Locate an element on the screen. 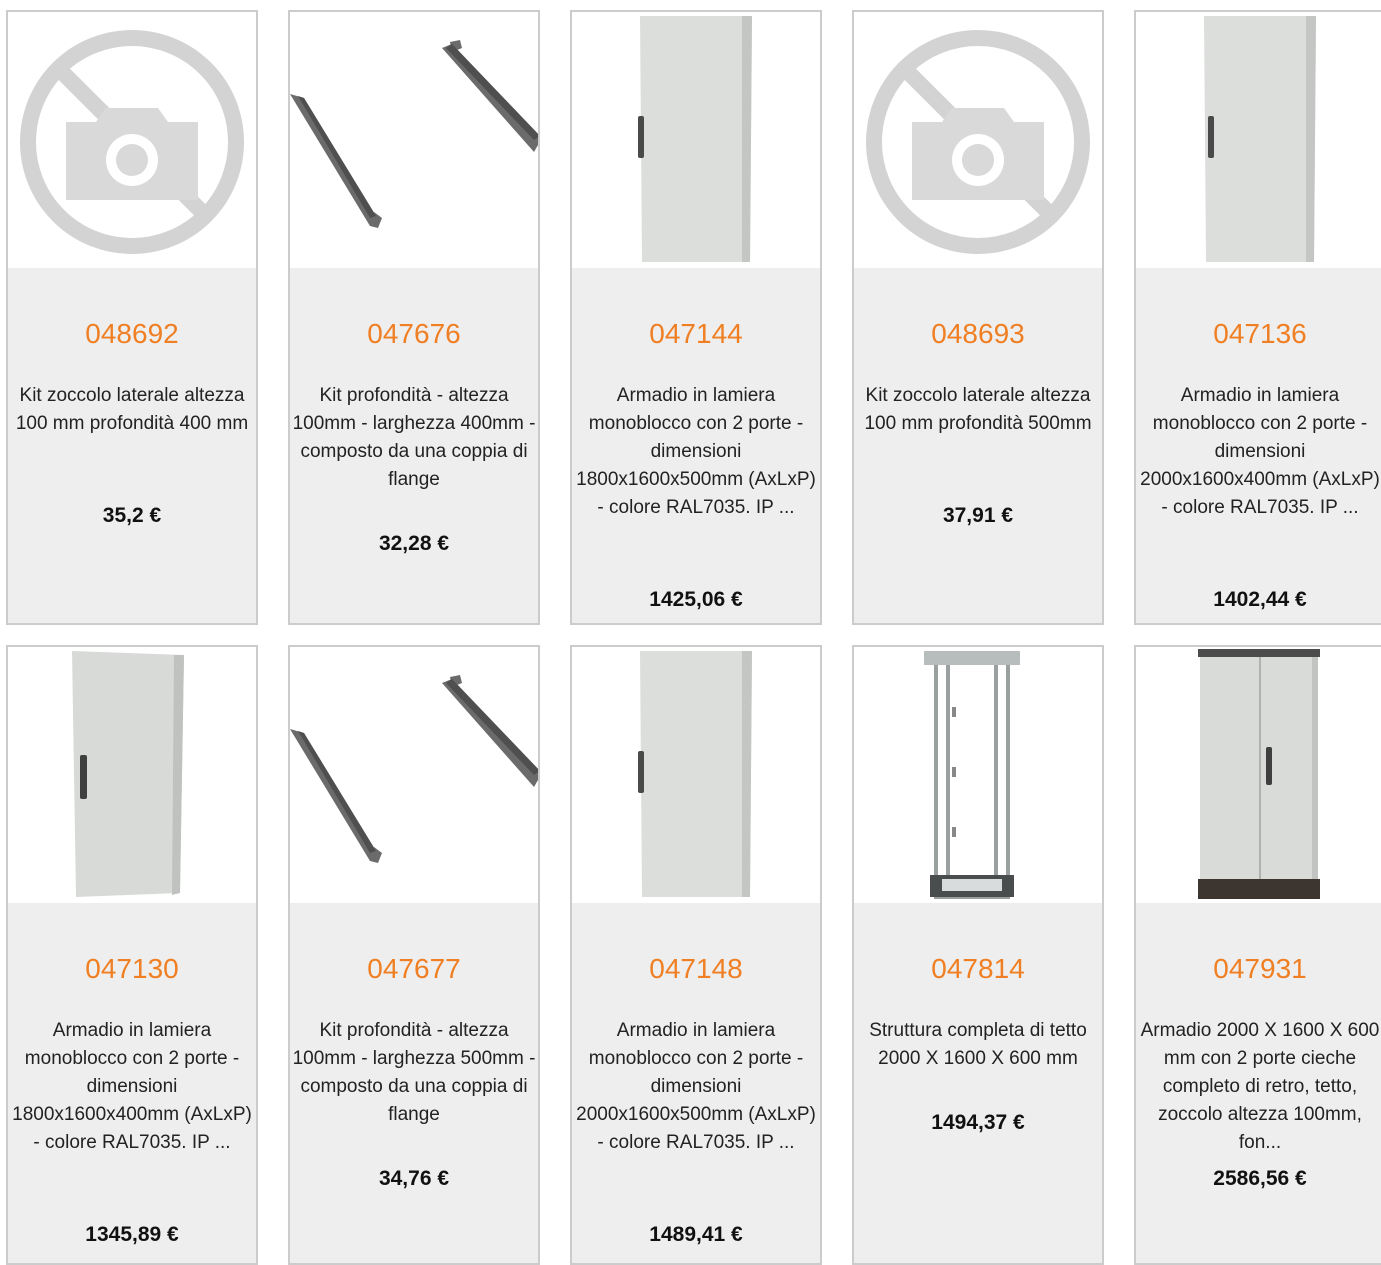 This screenshot has width=1381, height=1265. product-code-link: 047136 is located at coordinates (1258, 334).